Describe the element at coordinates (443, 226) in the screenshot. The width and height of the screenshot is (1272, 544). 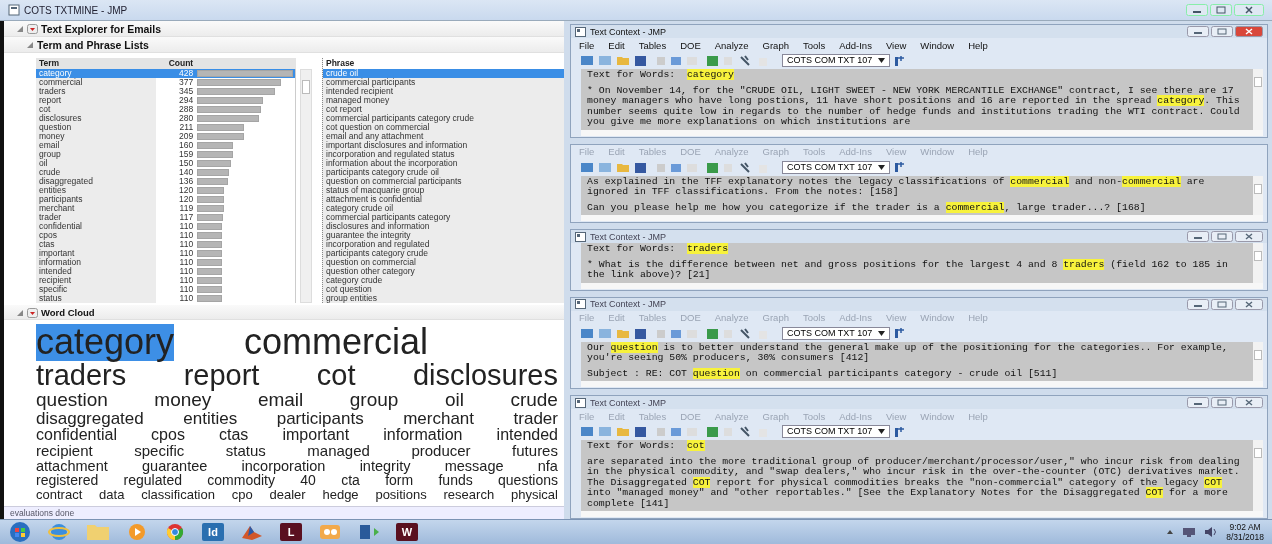
I see `phrase-cell: disclosures and information` at that location.